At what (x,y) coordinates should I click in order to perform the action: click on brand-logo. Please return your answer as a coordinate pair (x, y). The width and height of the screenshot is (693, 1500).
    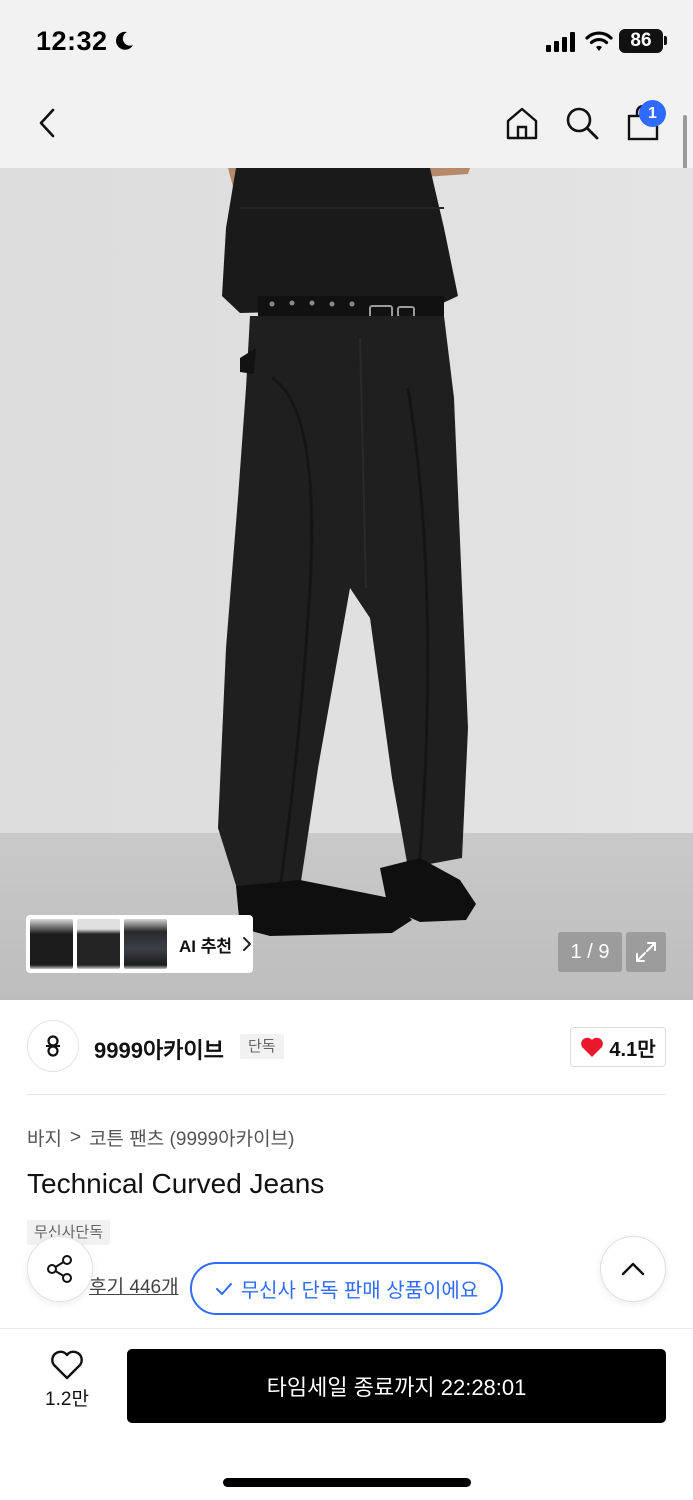
    Looking at the image, I should click on (53, 1046).